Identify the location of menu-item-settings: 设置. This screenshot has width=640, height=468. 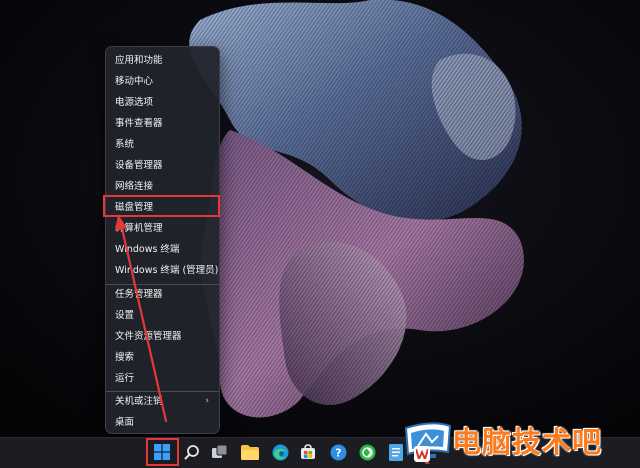
(162, 315).